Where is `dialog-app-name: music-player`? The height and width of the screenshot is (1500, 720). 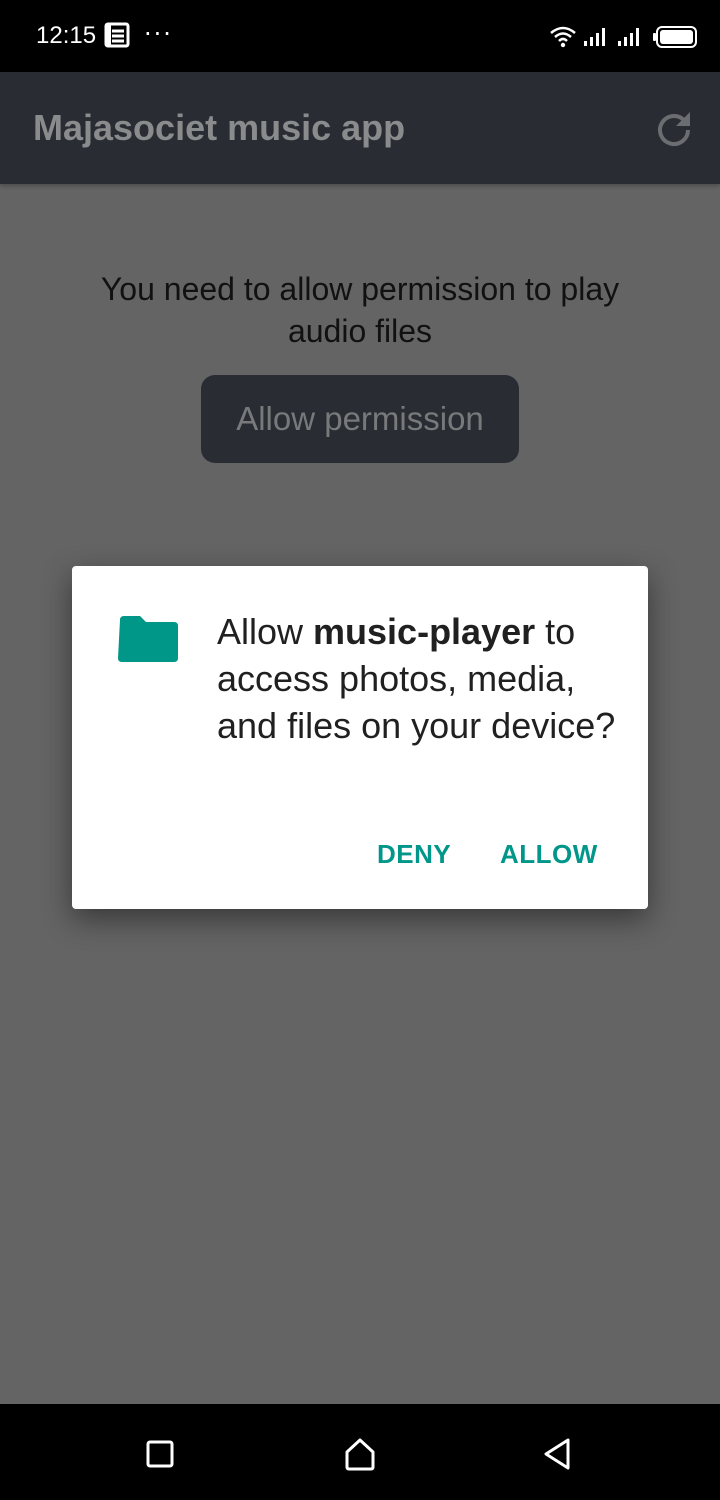 dialog-app-name: music-player is located at coordinates (424, 631).